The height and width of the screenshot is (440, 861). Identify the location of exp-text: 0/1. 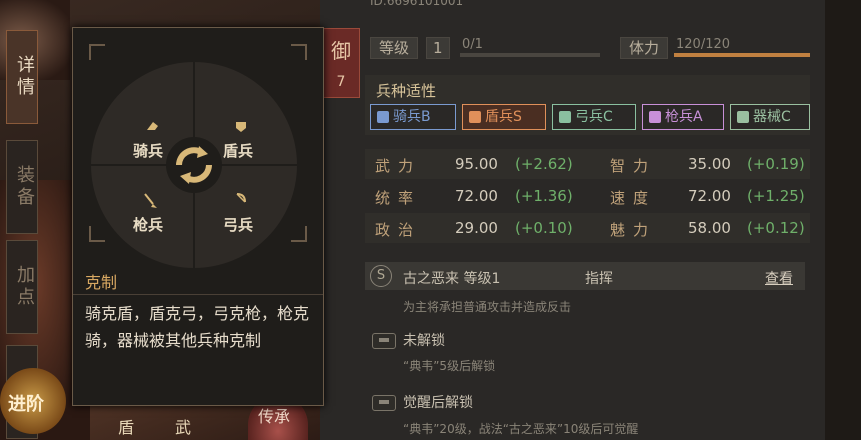
(472, 44).